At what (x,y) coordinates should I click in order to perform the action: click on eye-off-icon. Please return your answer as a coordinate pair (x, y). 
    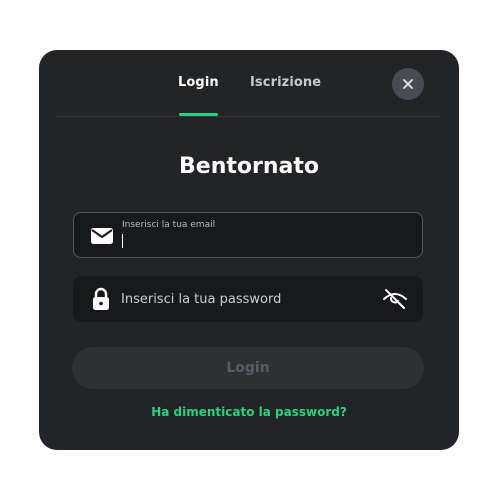
    Looking at the image, I should click on (395, 299).